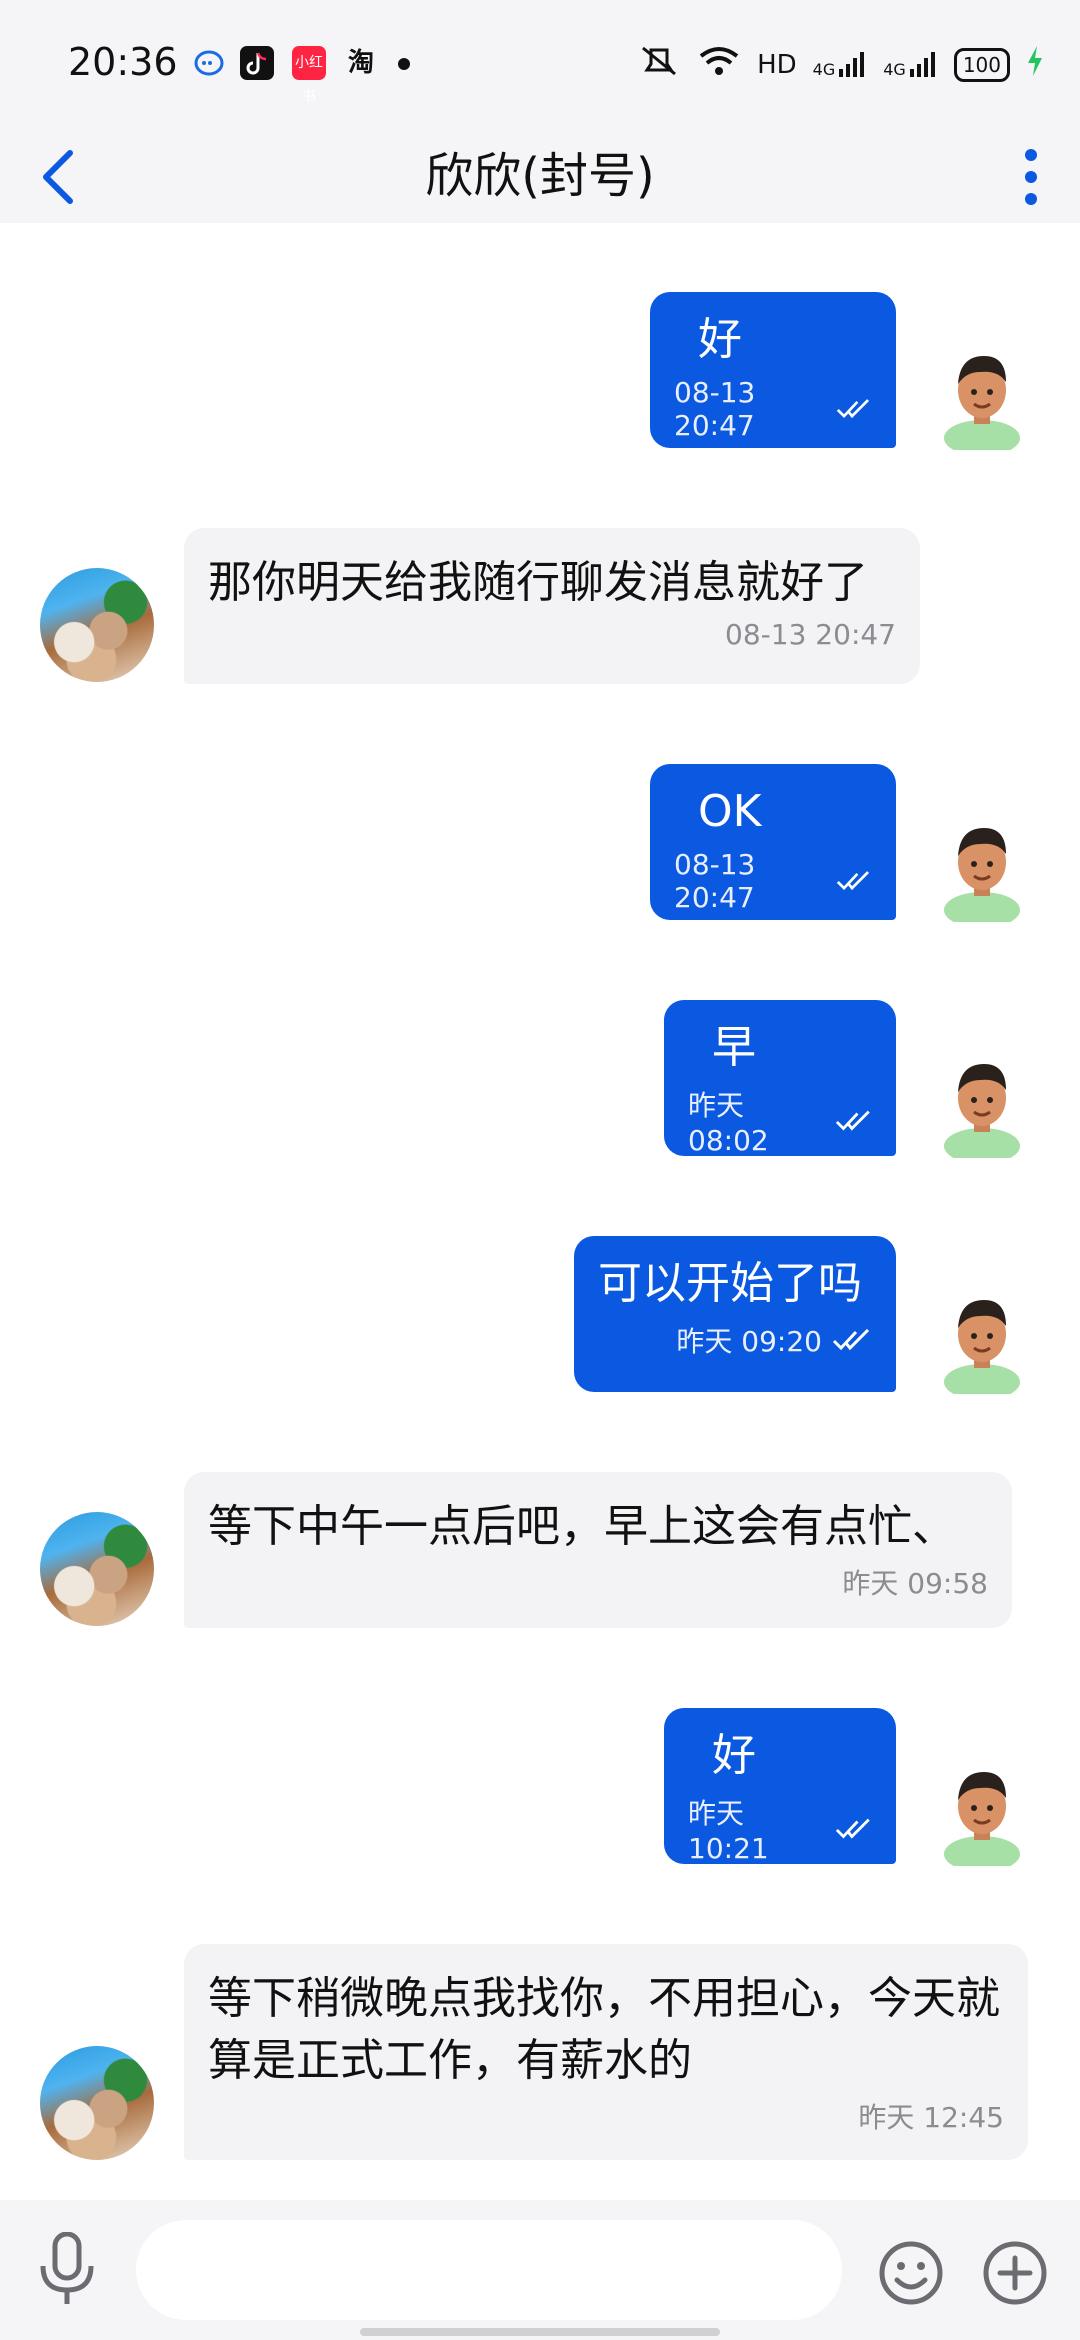 The height and width of the screenshot is (2340, 1080). Describe the element at coordinates (309, 75) in the screenshot. I see `xiaohongshu-icon: 小红书` at that location.